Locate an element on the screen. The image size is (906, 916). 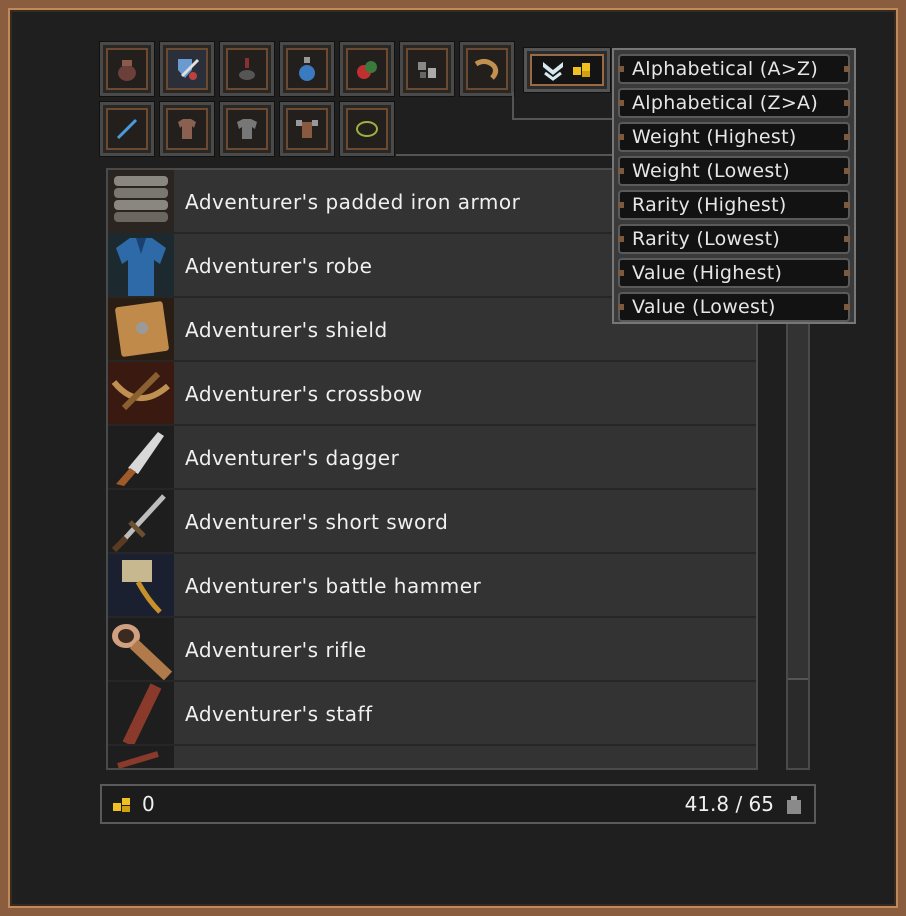
necklace-icon is located at coordinates (367, 129).